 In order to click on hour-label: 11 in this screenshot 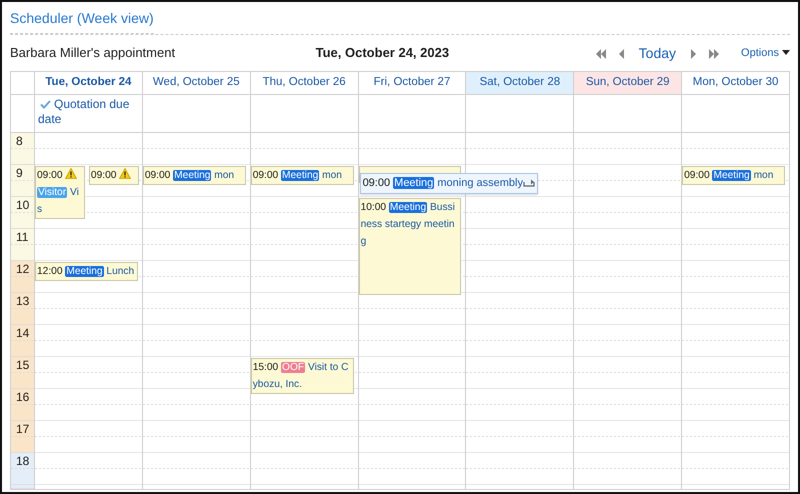, I will do `click(22, 237)`.